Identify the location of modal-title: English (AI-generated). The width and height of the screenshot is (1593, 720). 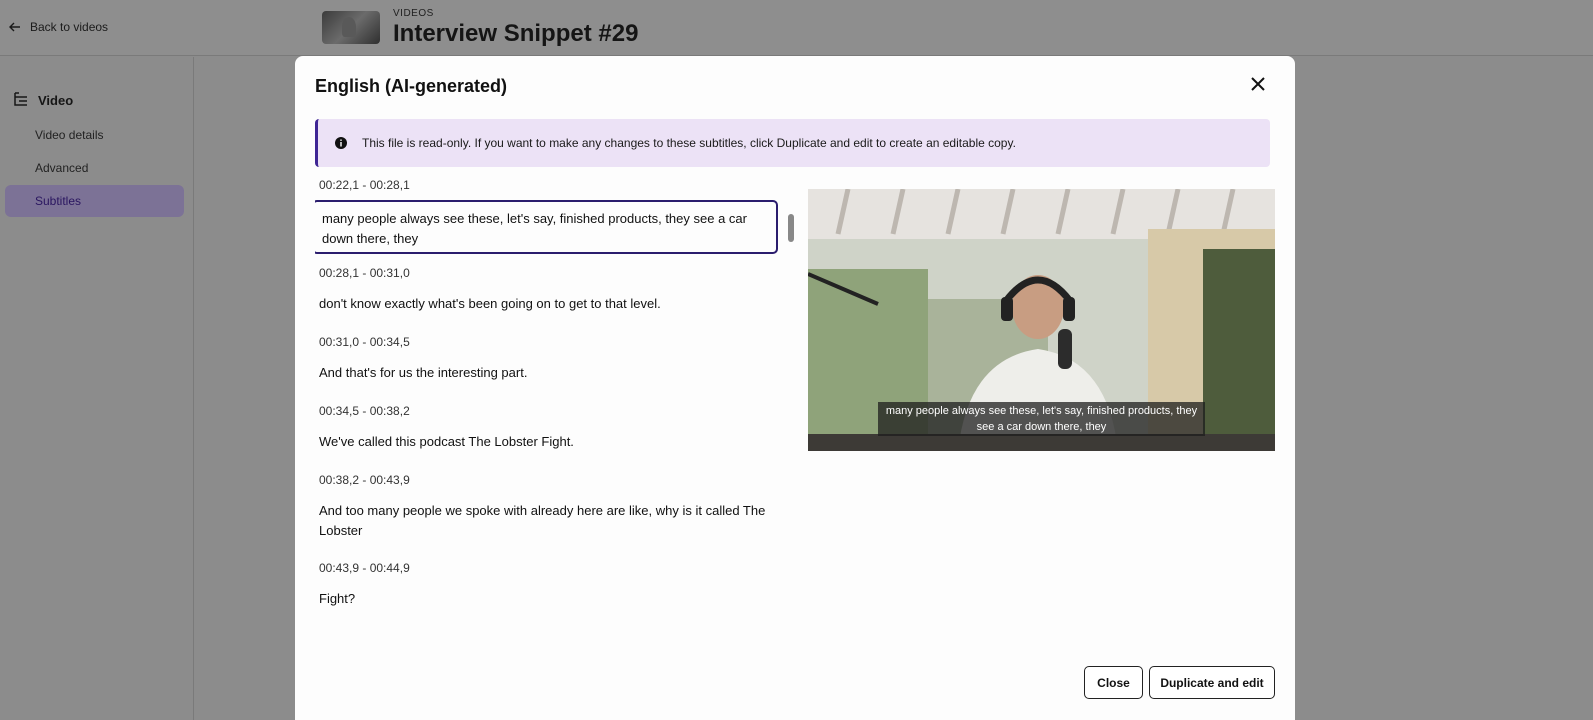
(411, 86).